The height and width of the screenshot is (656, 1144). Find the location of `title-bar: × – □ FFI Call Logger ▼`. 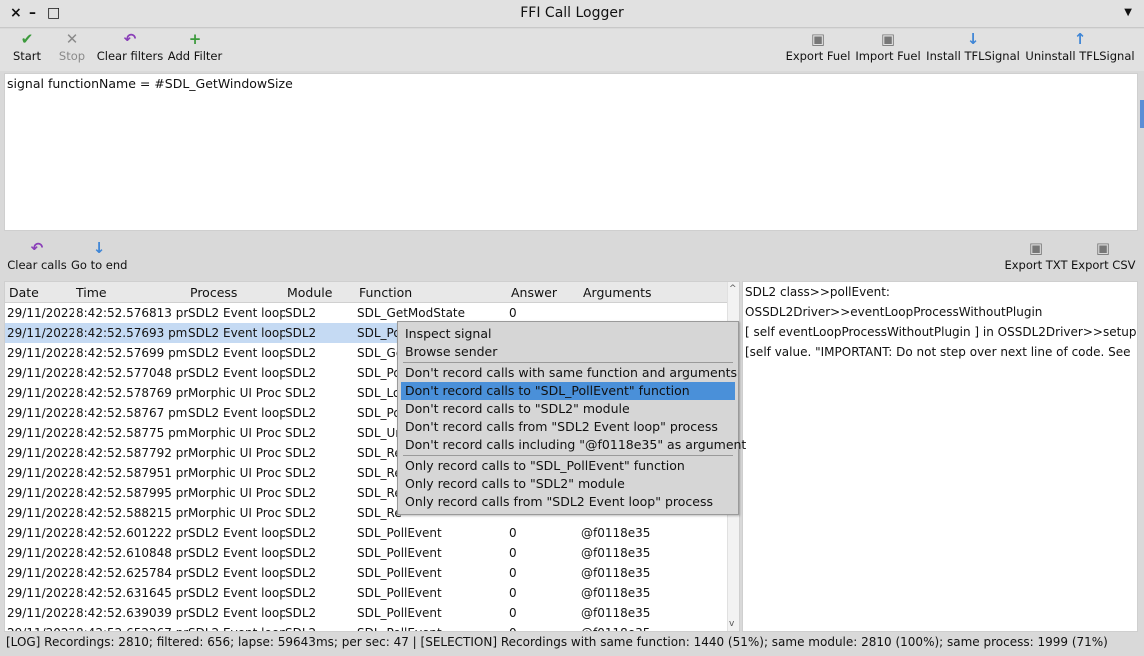

title-bar: × – □ FFI Call Logger ▼ is located at coordinates (572, 14).